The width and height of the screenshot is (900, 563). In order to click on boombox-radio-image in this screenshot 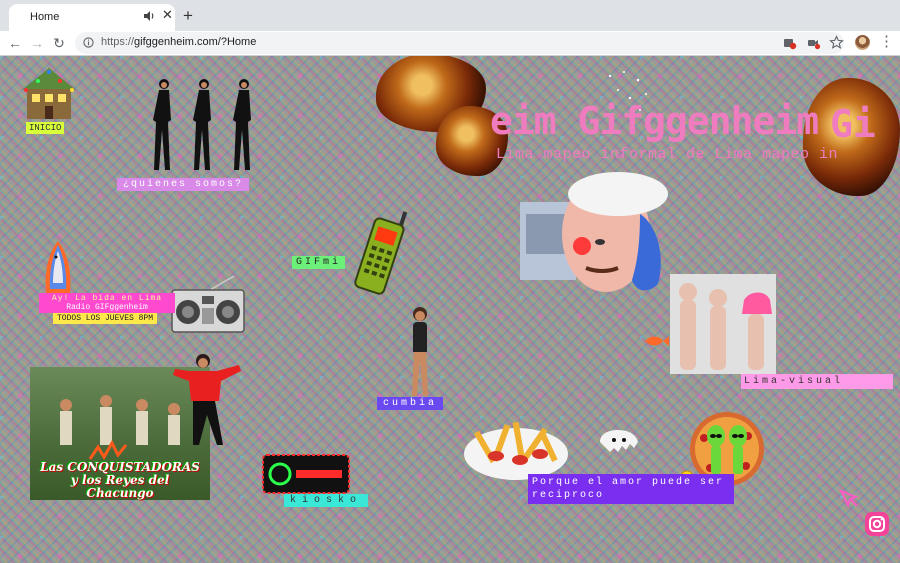, I will do `click(208, 305)`.